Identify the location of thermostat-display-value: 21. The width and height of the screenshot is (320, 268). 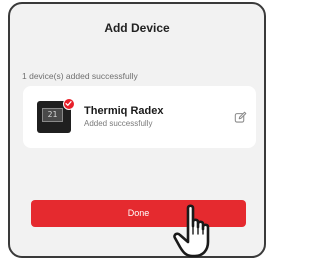
(52, 114).